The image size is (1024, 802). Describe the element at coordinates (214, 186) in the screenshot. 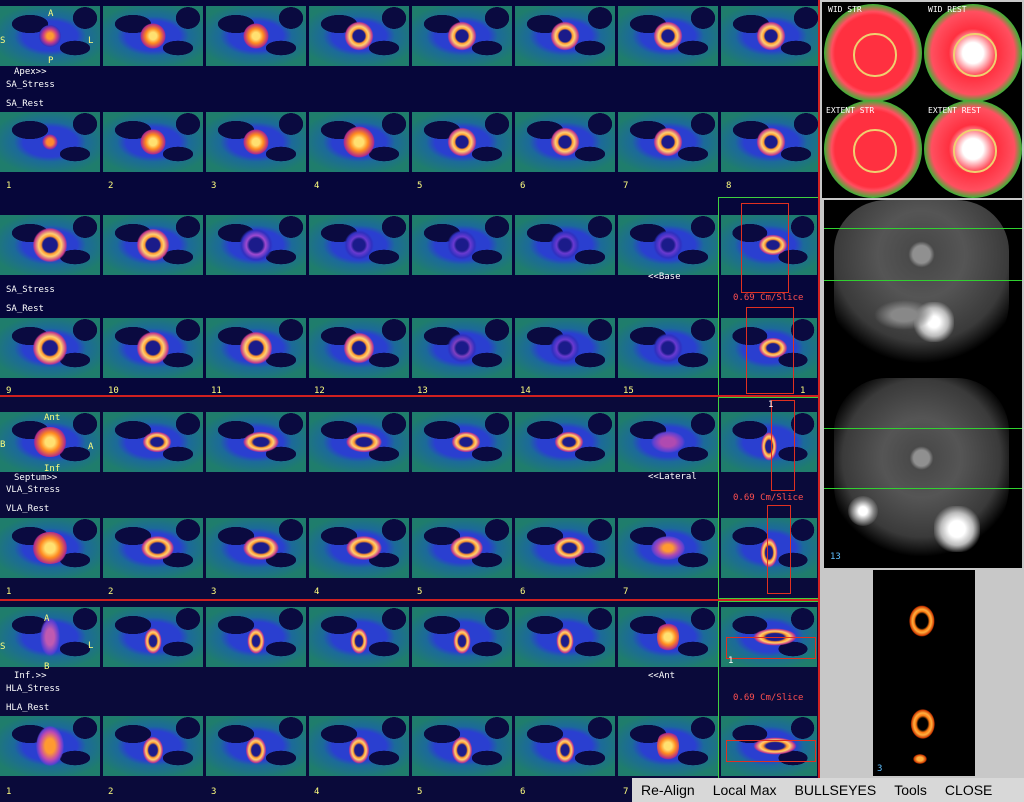

I see `slice-number: 3` at that location.